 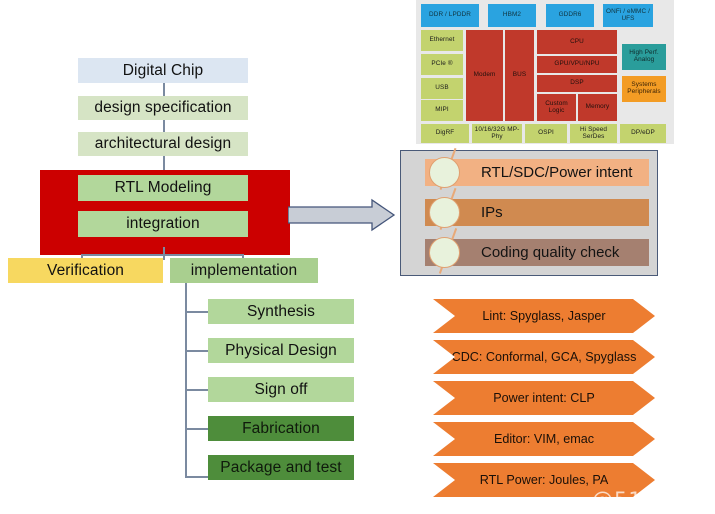 I want to click on intent-bar-ips-label: IPs, so click(x=492, y=212).